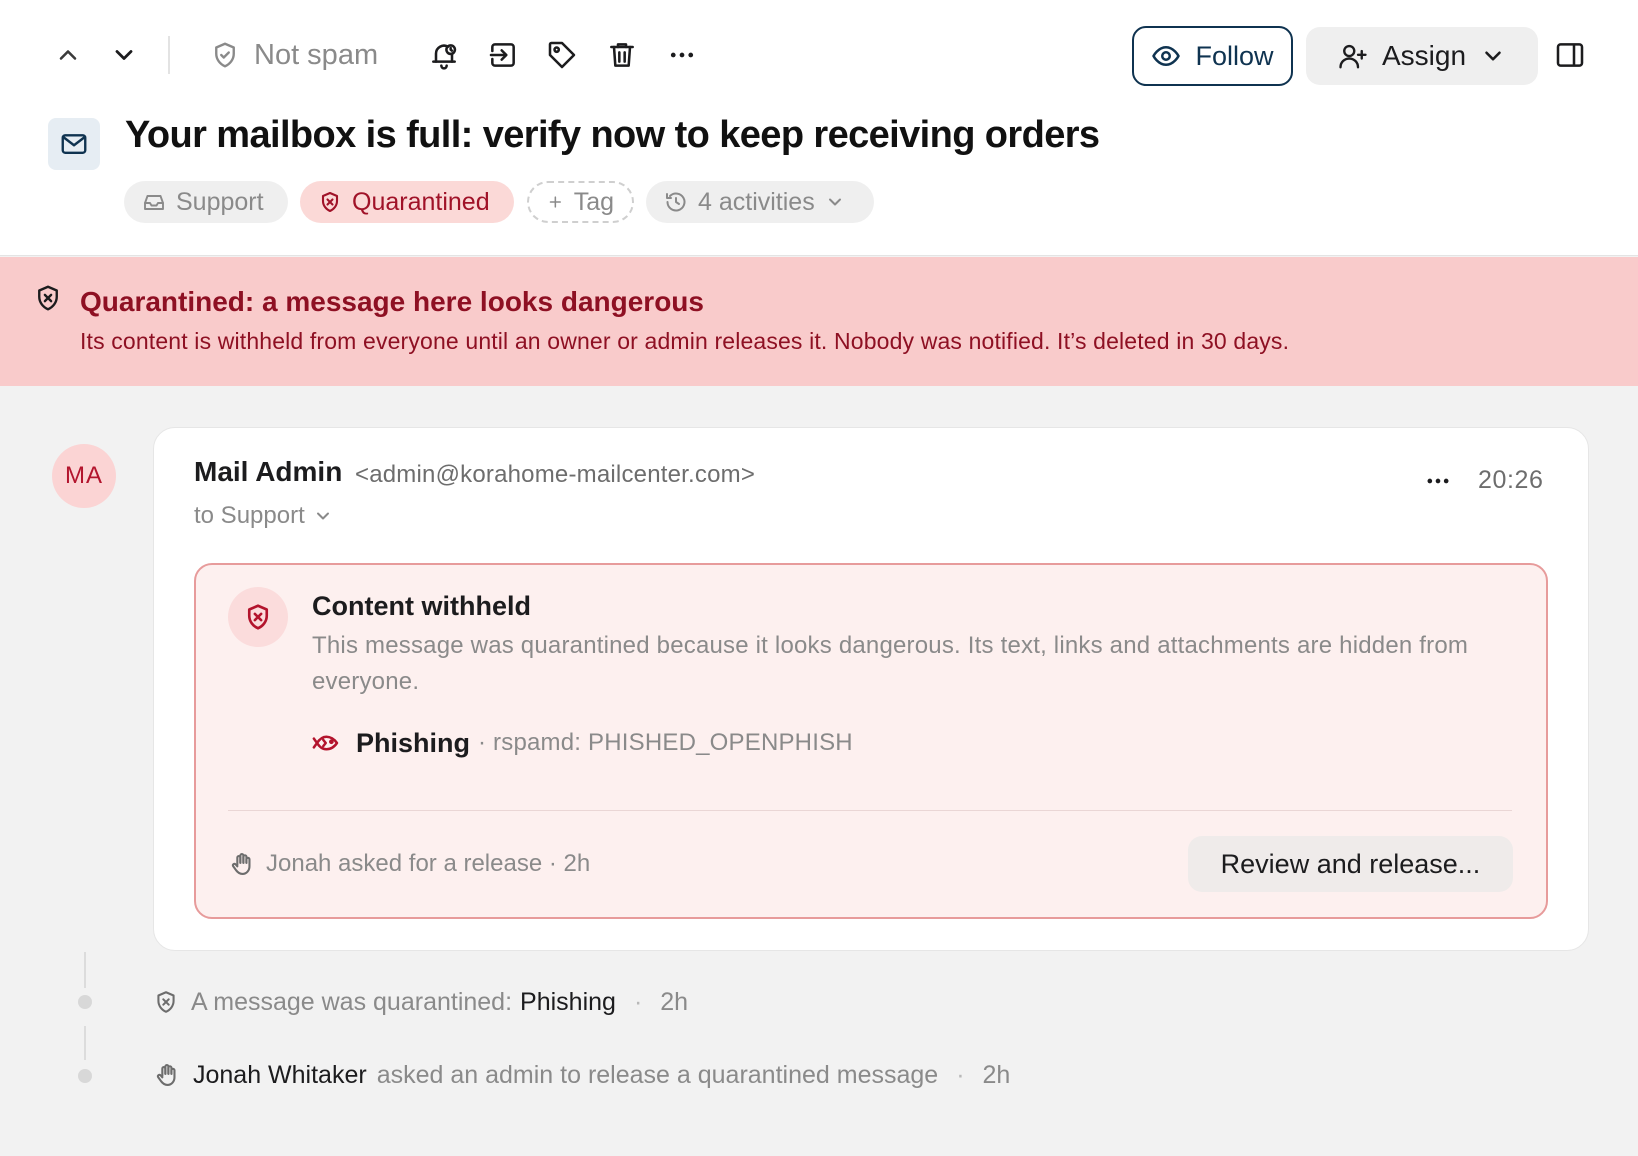  Describe the element at coordinates (756, 201) in the screenshot. I see `activities-chip-label: 4 activities` at that location.